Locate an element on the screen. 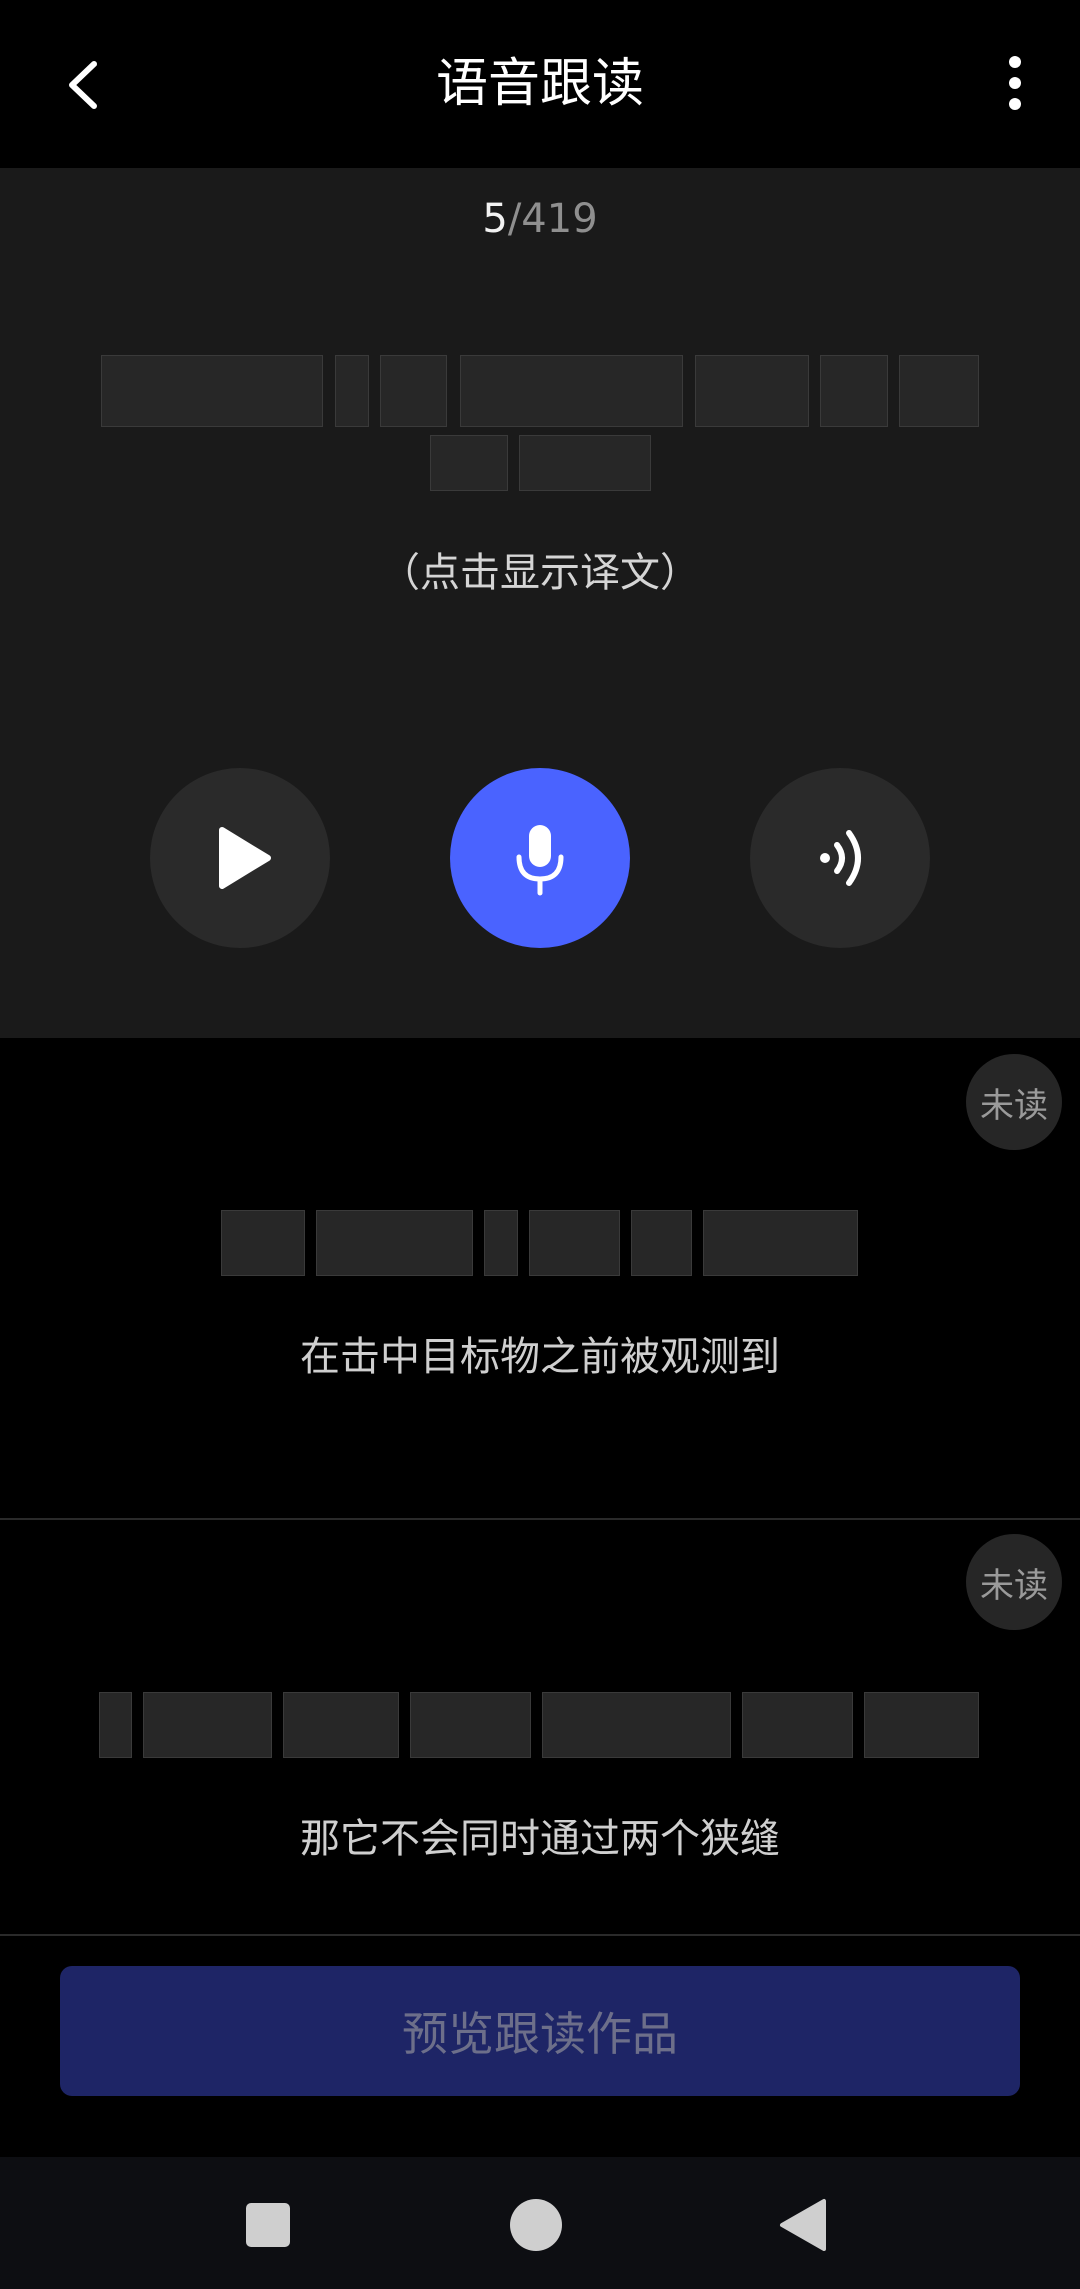 The image size is (1080, 2289). chevron-left-icon is located at coordinates (83, 85).